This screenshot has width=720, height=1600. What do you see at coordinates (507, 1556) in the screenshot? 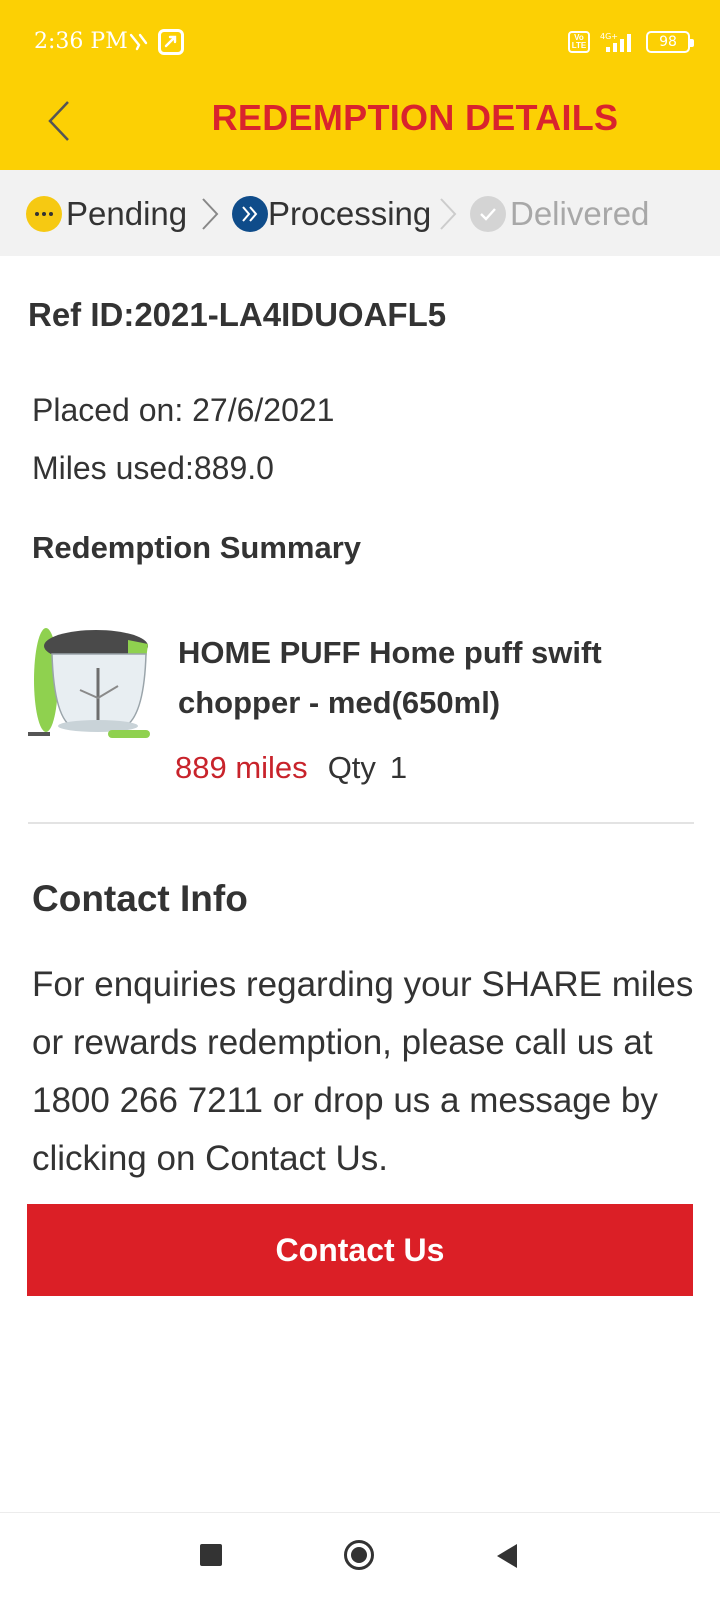
I see `nav-back-icon` at bounding box center [507, 1556].